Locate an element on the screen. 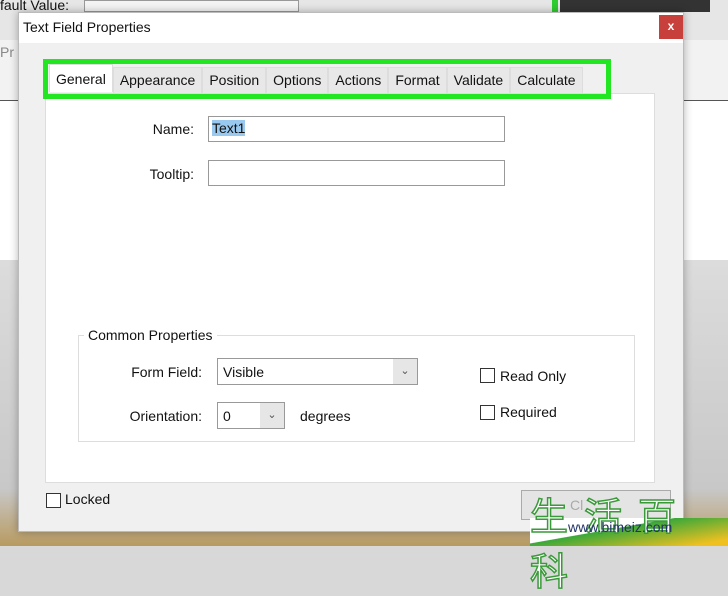  read-only-label: Read Only is located at coordinates (533, 376).